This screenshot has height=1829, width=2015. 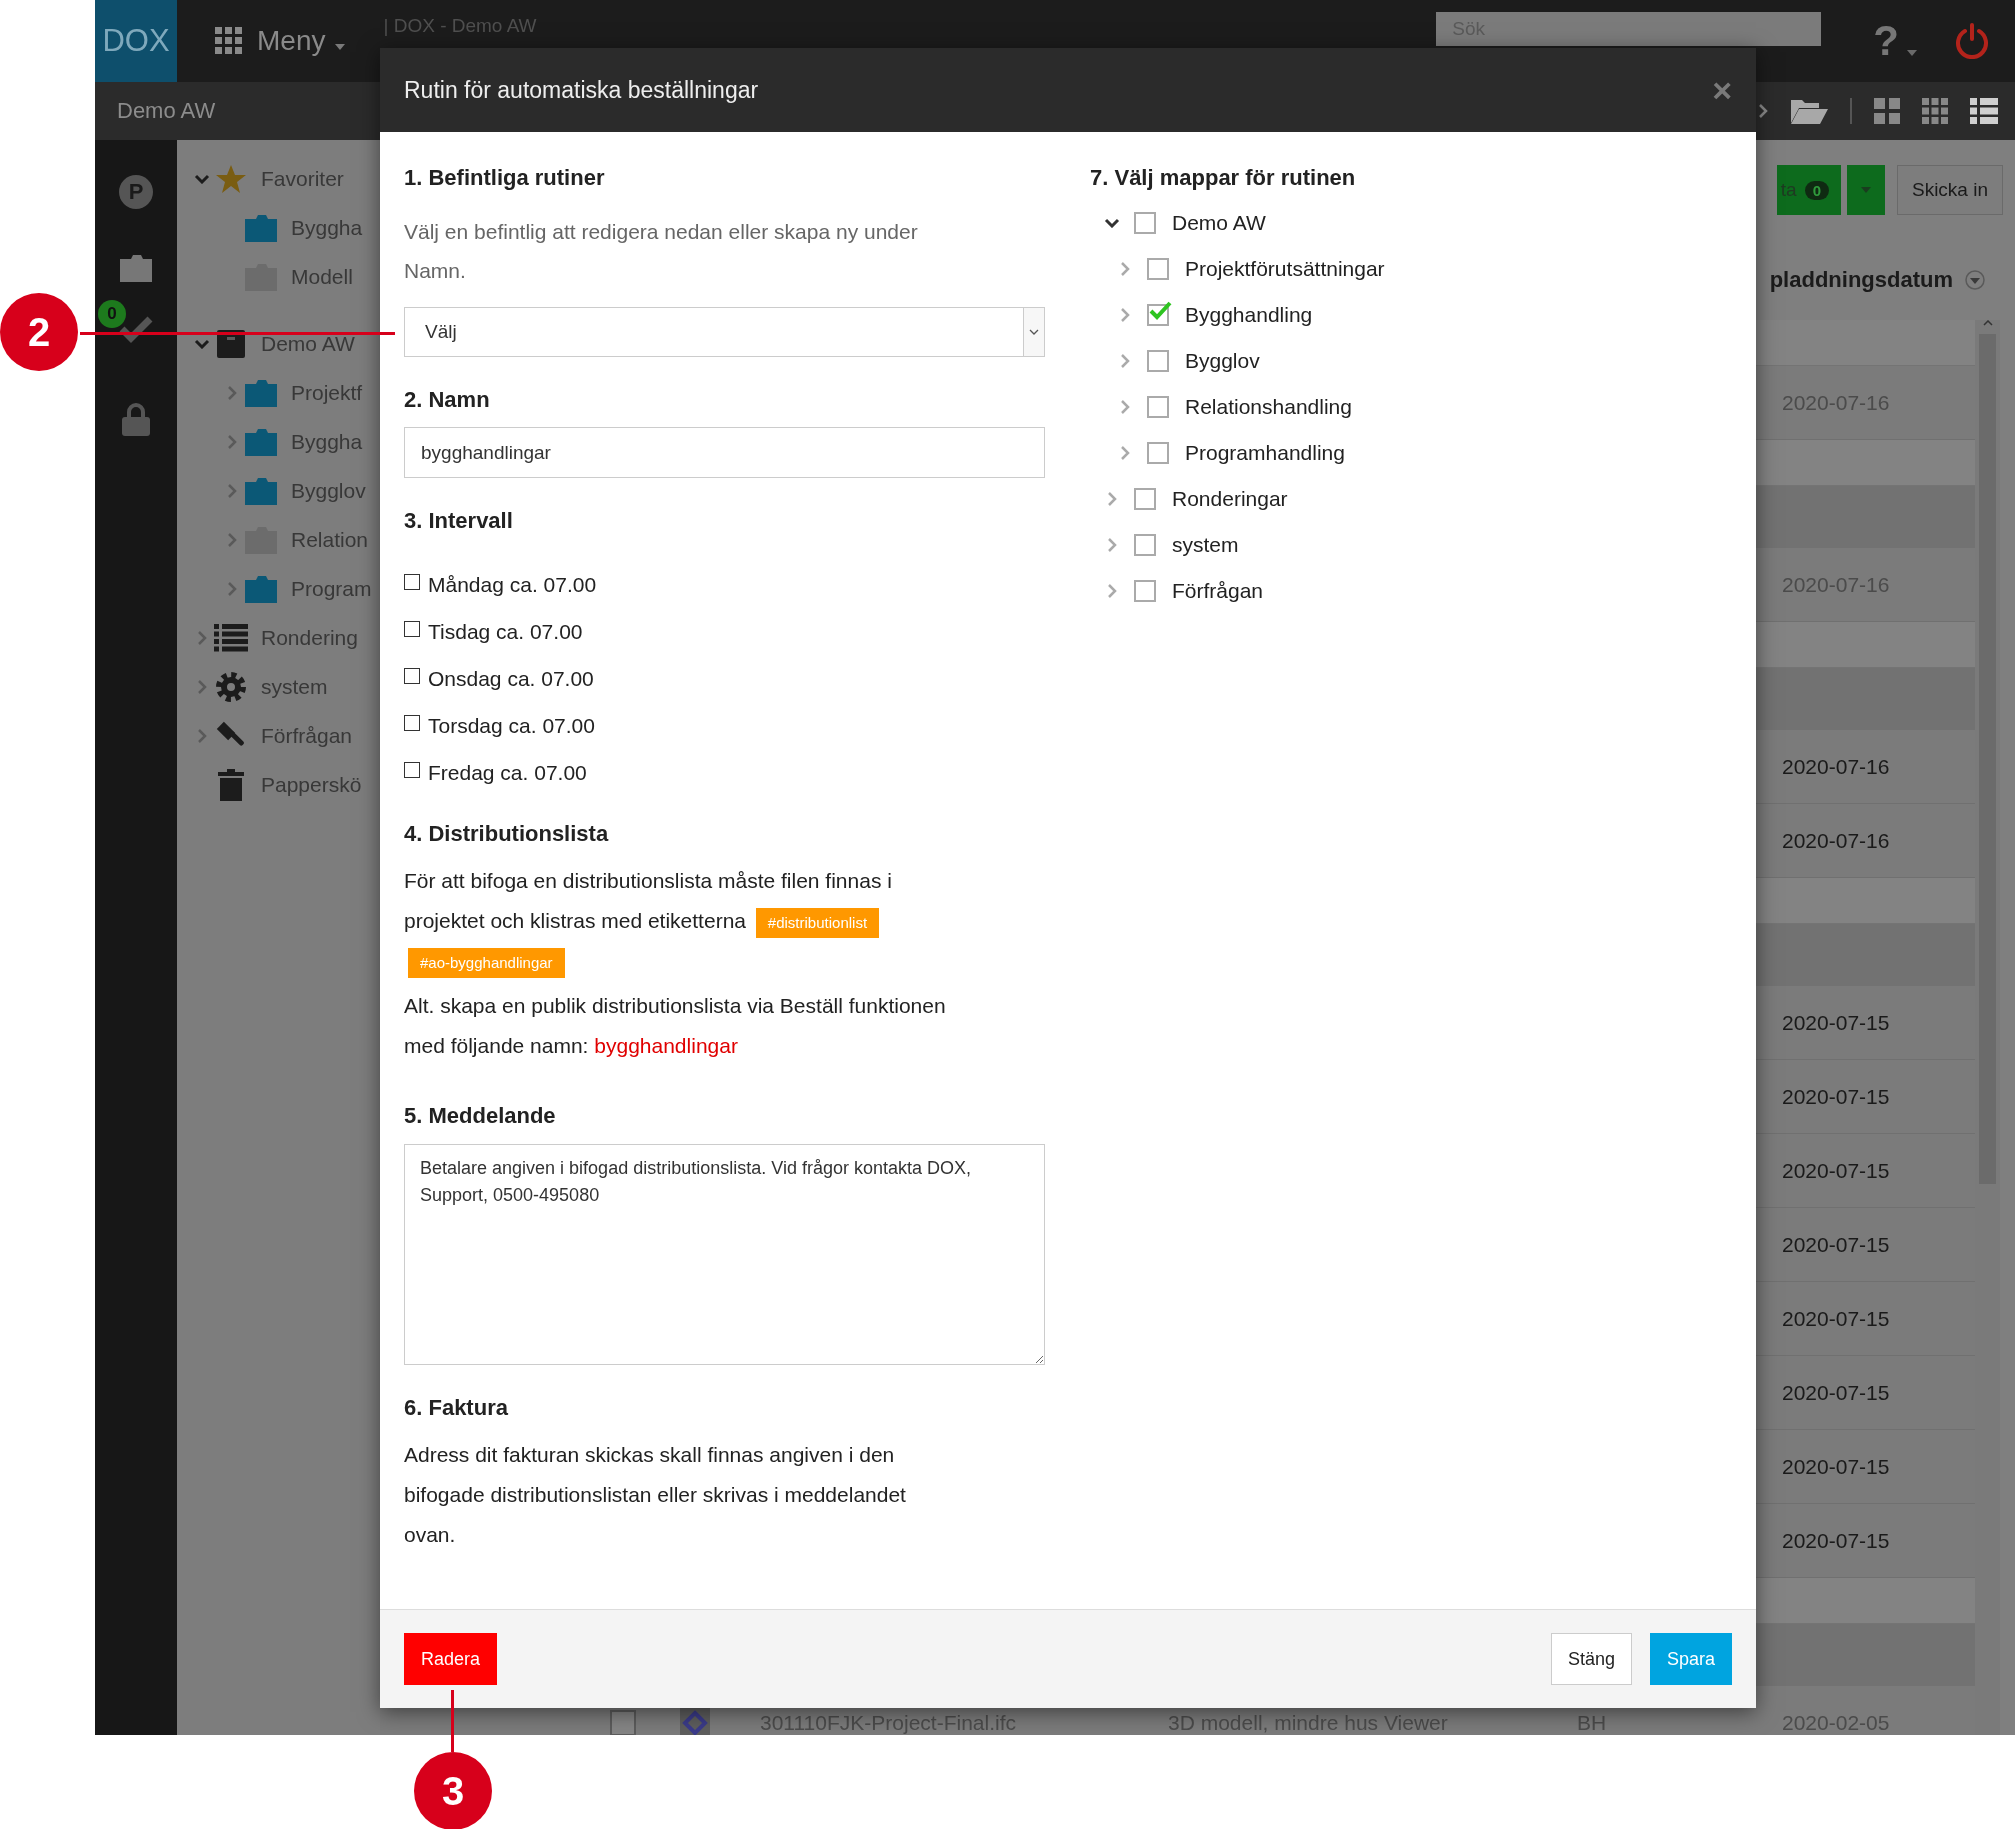 What do you see at coordinates (666, 1045) in the screenshot?
I see `list-name: bygghandlingar` at bounding box center [666, 1045].